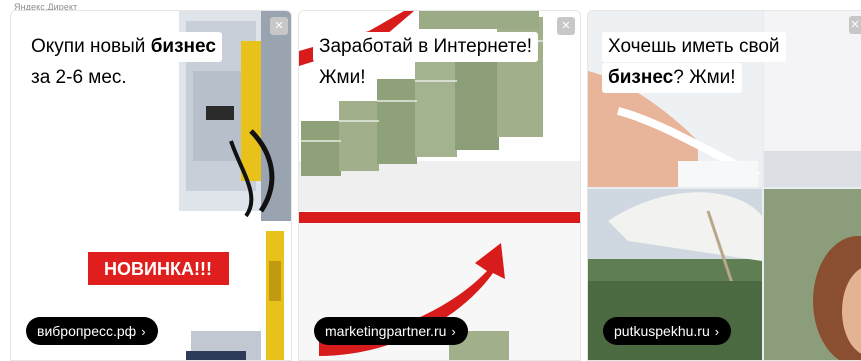  Describe the element at coordinates (426, 47) in the screenshot. I see `headline-line-1: Заработай в Интернете!` at that location.